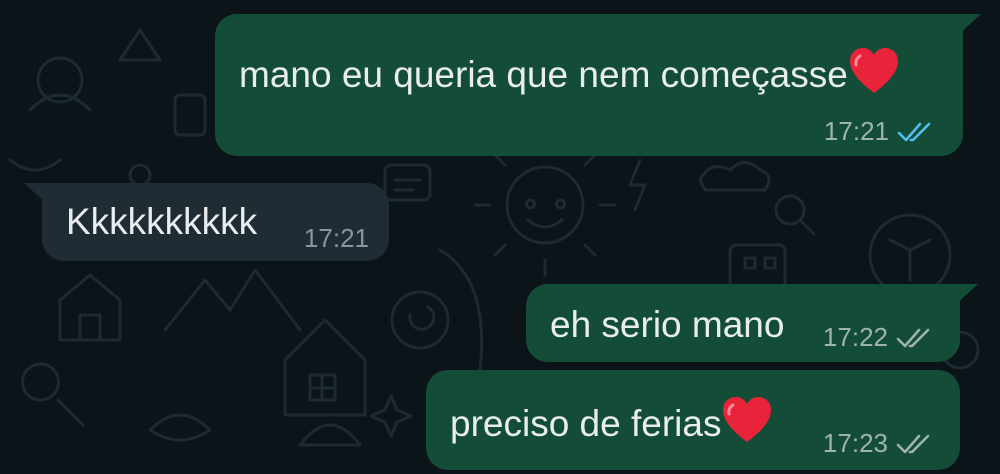 The height and width of the screenshot is (474, 1000). I want to click on message-meta: 17:23, so click(879, 443).